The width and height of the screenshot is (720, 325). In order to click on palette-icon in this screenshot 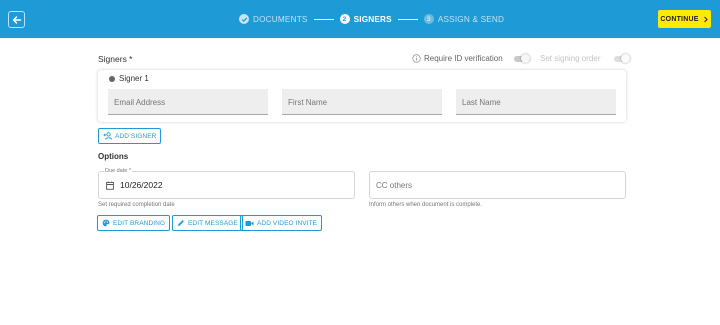, I will do `click(106, 223)`.